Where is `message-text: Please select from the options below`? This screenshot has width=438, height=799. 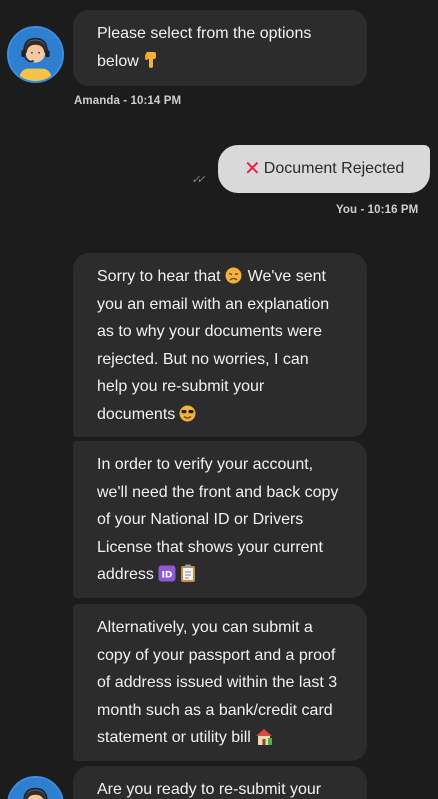
message-text: Please select from the options below is located at coordinates (204, 47).